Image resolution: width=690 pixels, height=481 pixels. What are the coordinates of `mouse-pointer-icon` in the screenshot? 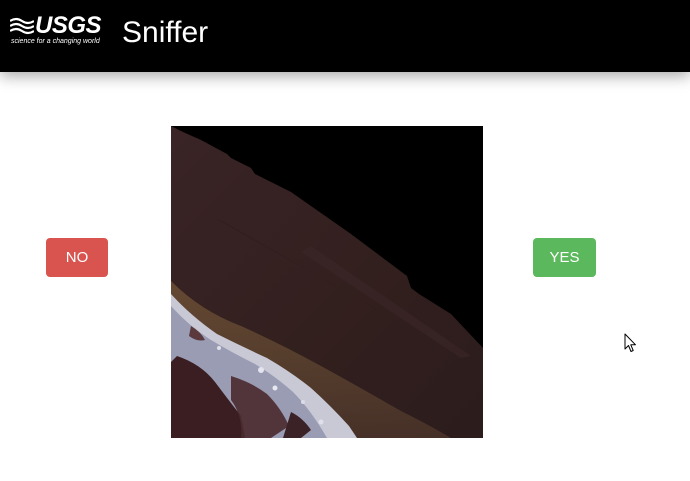 It's located at (630, 342).